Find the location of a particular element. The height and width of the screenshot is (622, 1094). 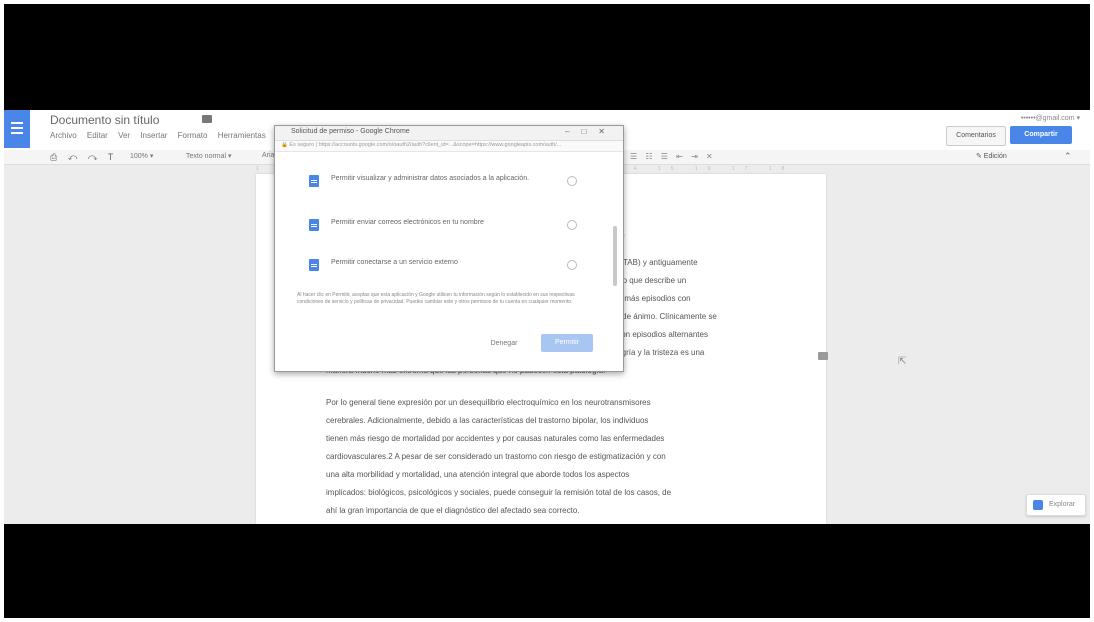

explore-icon is located at coordinates (1038, 505).